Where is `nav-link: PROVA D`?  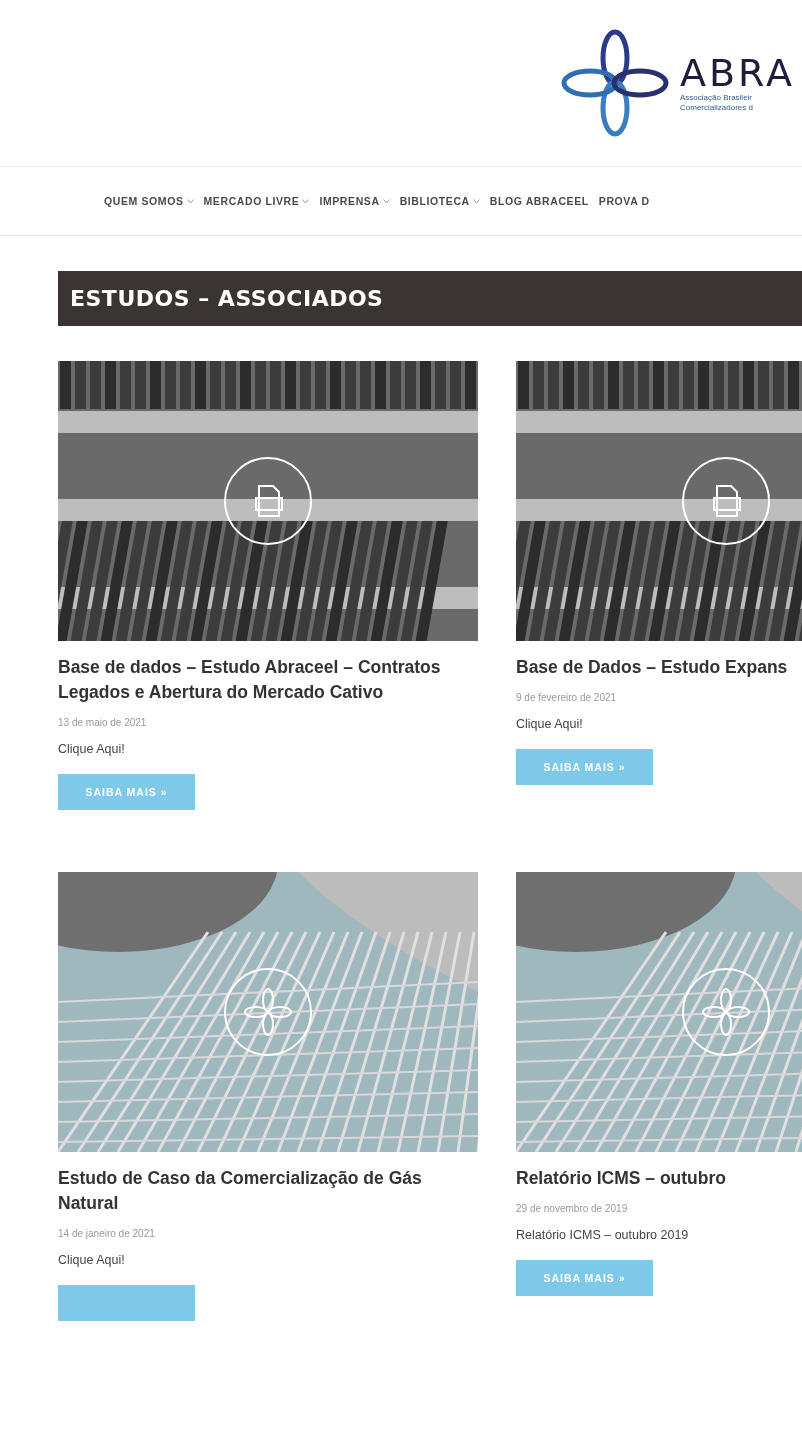
nav-link: PROVA D is located at coordinates (624, 201).